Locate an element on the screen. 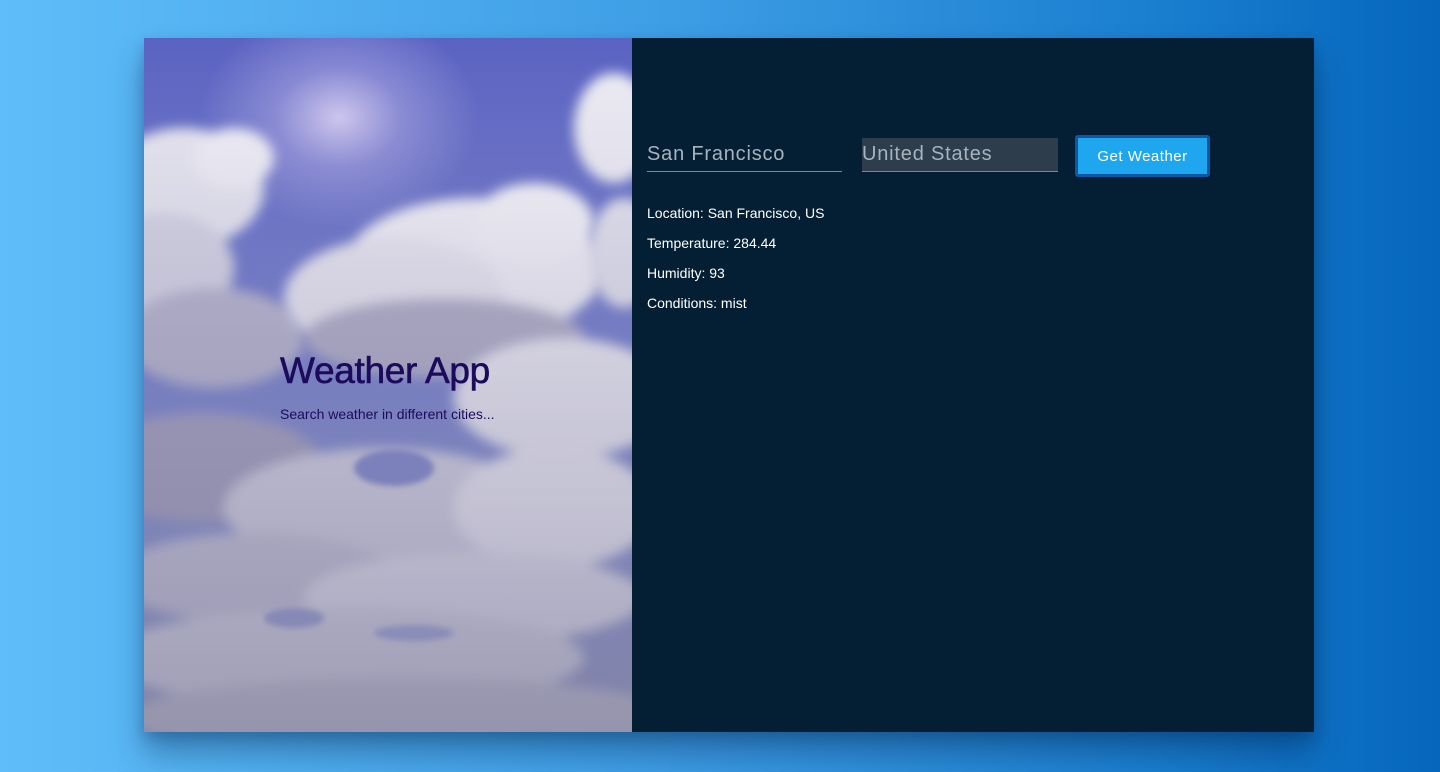  city-input is located at coordinates (744, 155).